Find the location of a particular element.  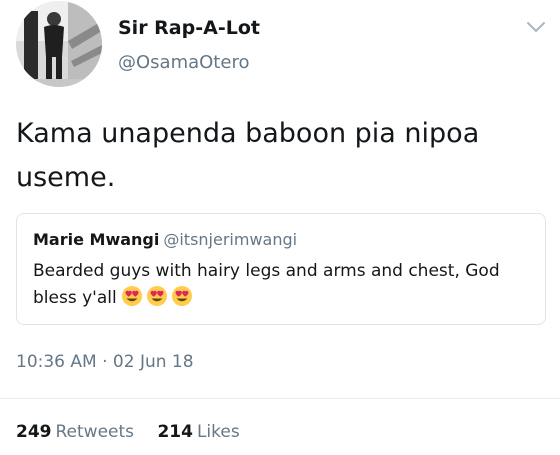

quoted-handle: @itsnjerimwangi is located at coordinates (230, 239).